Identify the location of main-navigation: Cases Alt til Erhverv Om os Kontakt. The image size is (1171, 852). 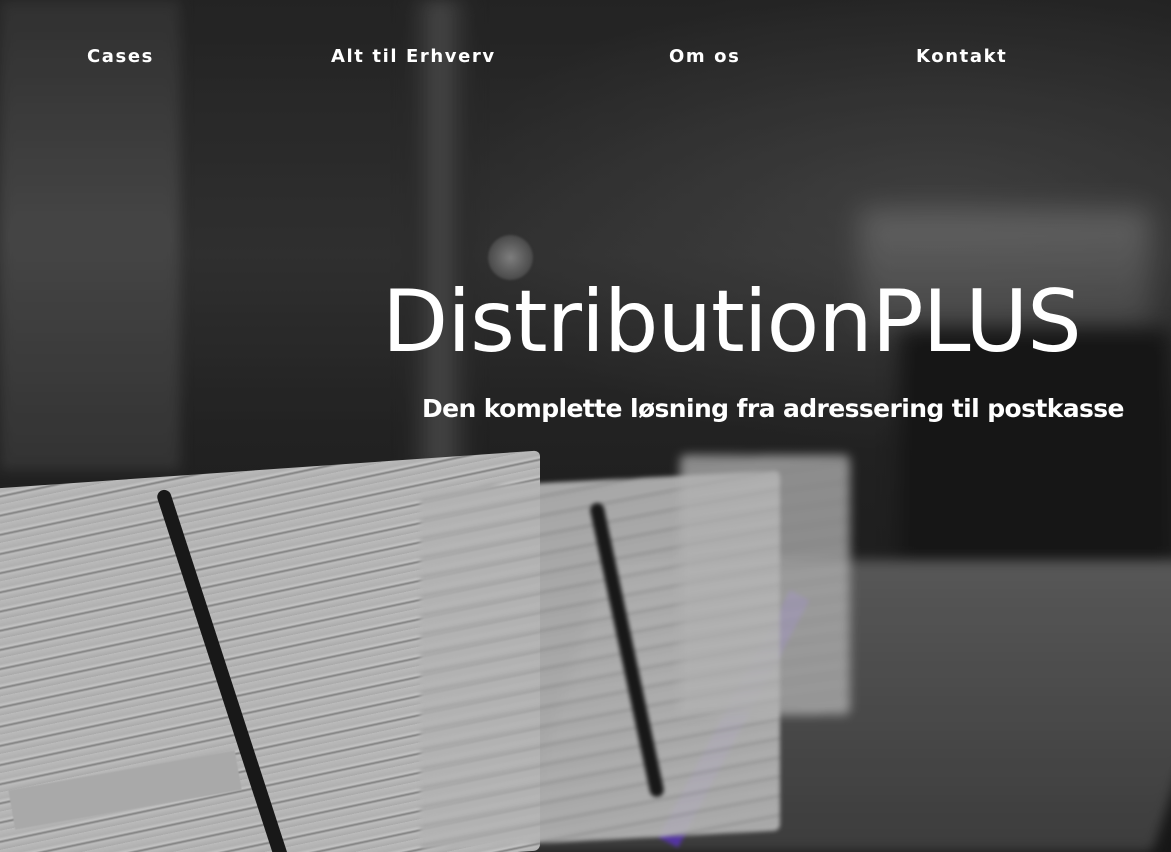
(585, 57).